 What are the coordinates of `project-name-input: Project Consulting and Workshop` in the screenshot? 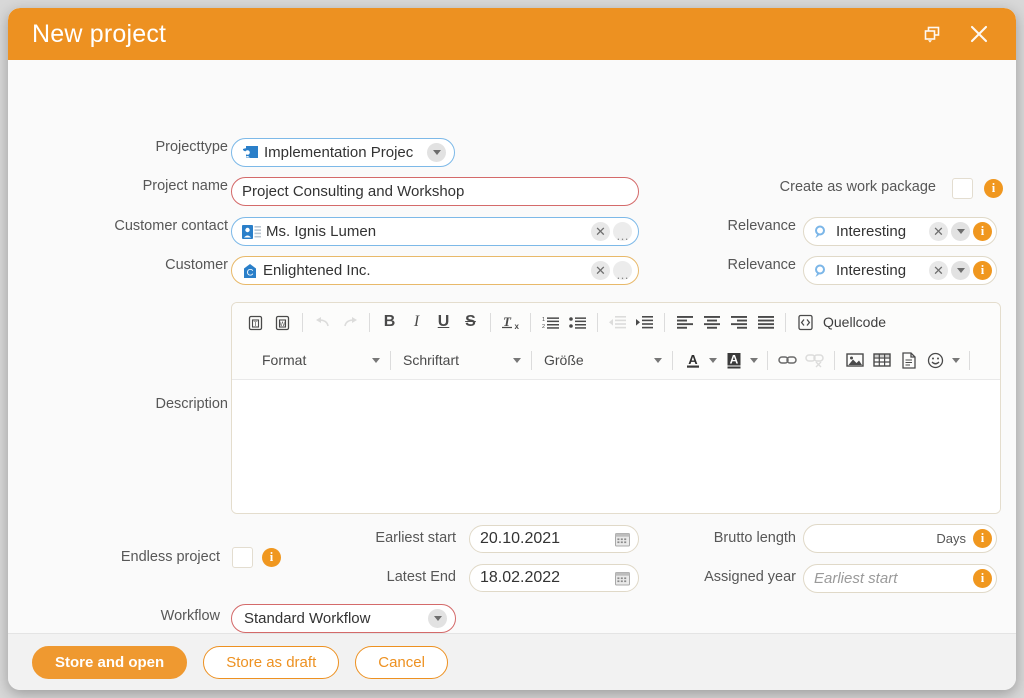 It's located at (435, 191).